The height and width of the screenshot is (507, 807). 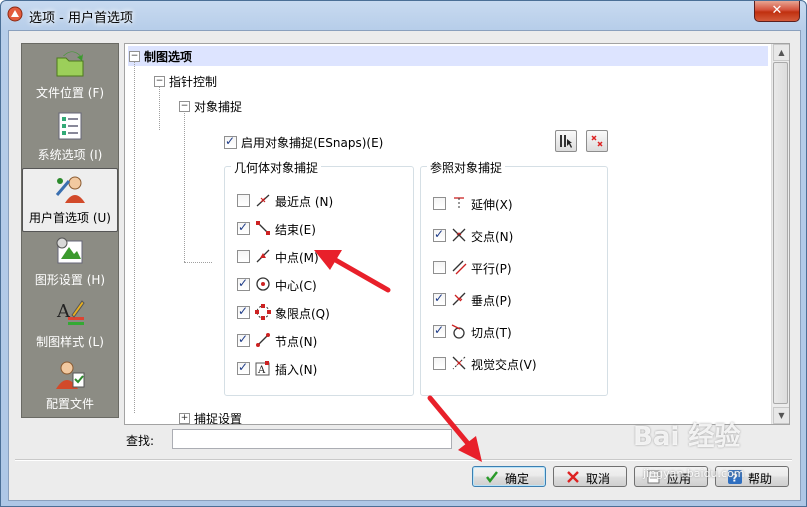 What do you see at coordinates (243, 311) in the screenshot?
I see `snap-checkbox-quadrant` at bounding box center [243, 311].